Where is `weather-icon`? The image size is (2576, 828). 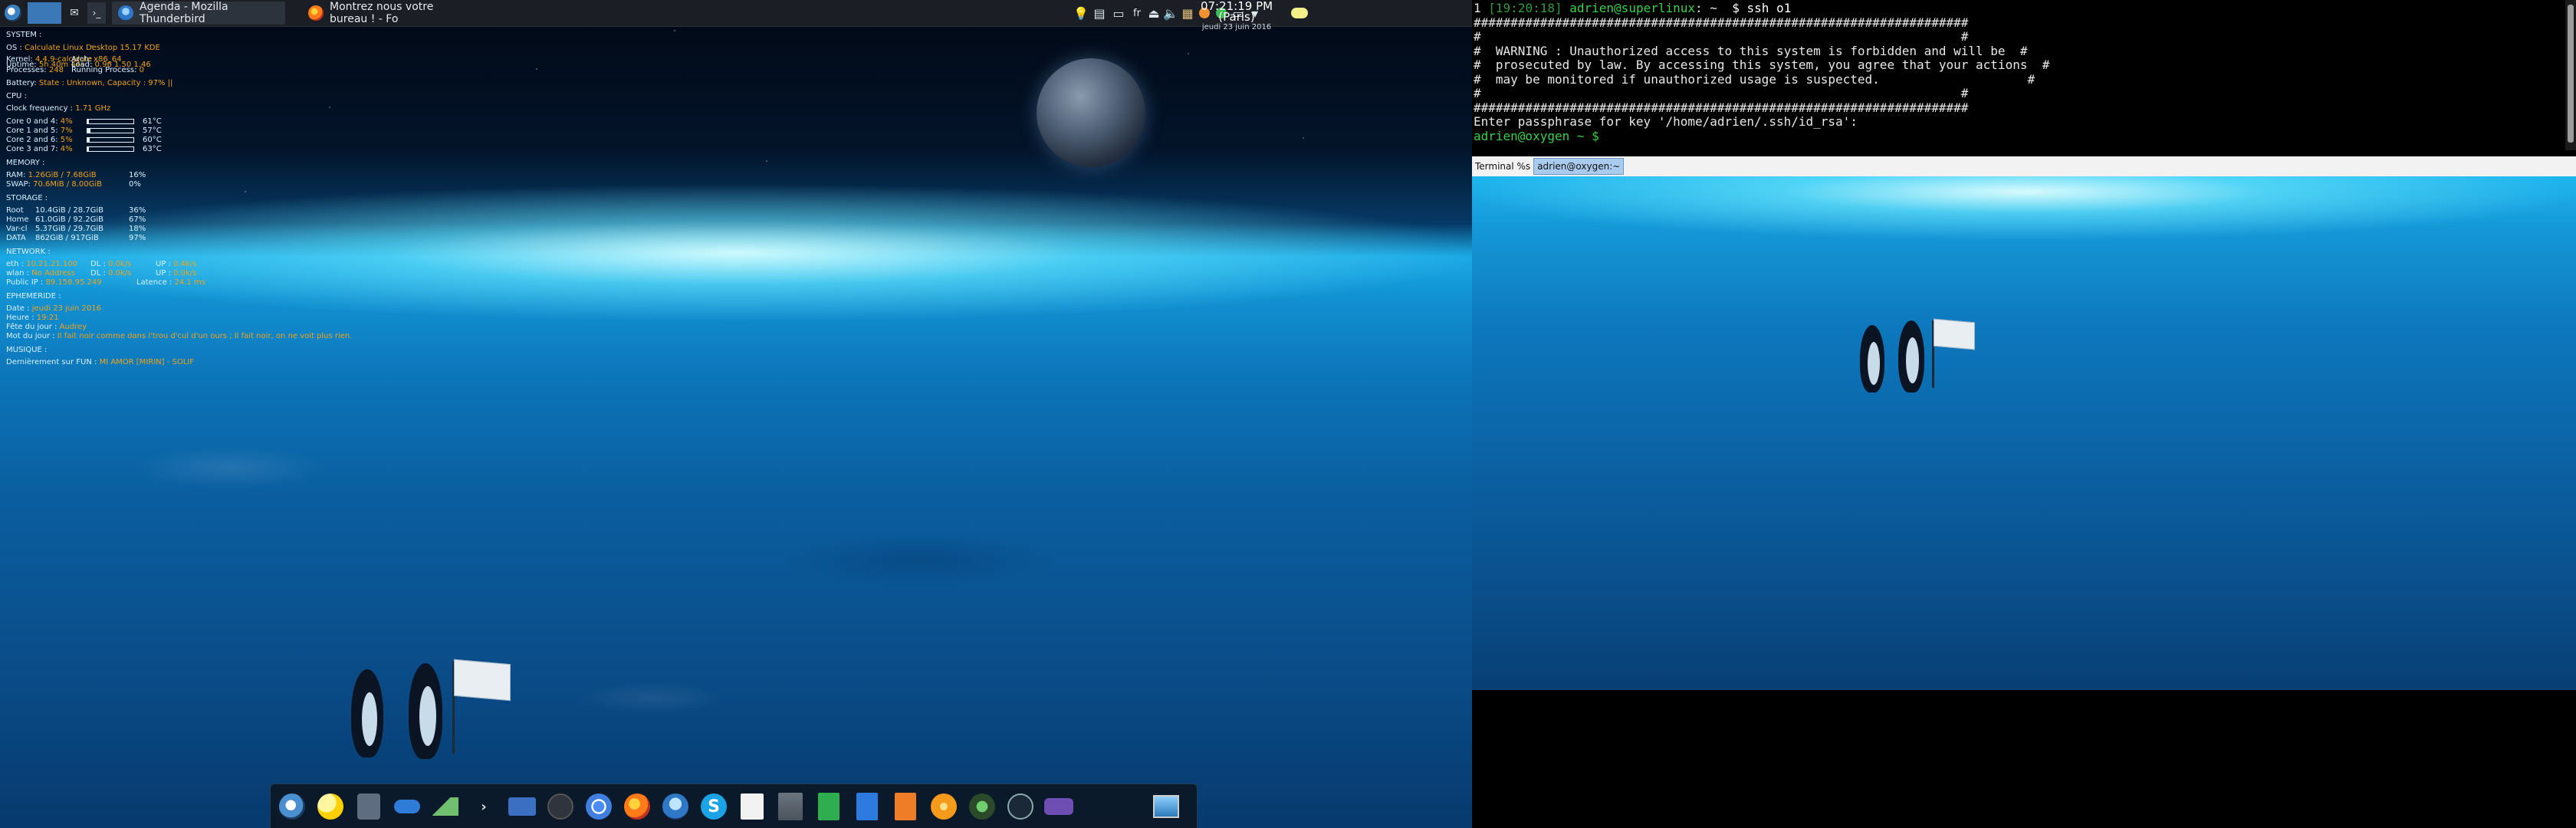 weather-icon is located at coordinates (1299, 13).